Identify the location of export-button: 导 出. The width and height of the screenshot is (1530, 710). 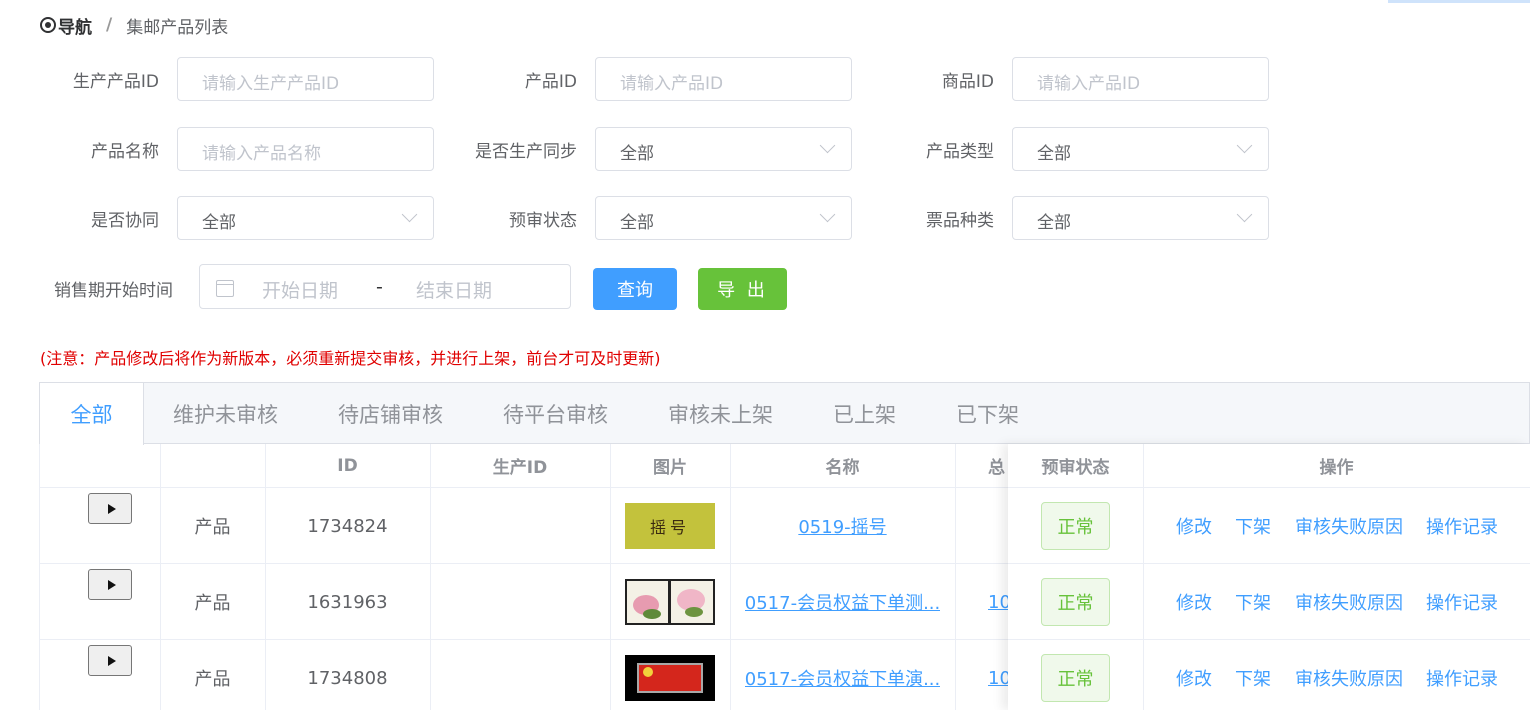
(742, 289).